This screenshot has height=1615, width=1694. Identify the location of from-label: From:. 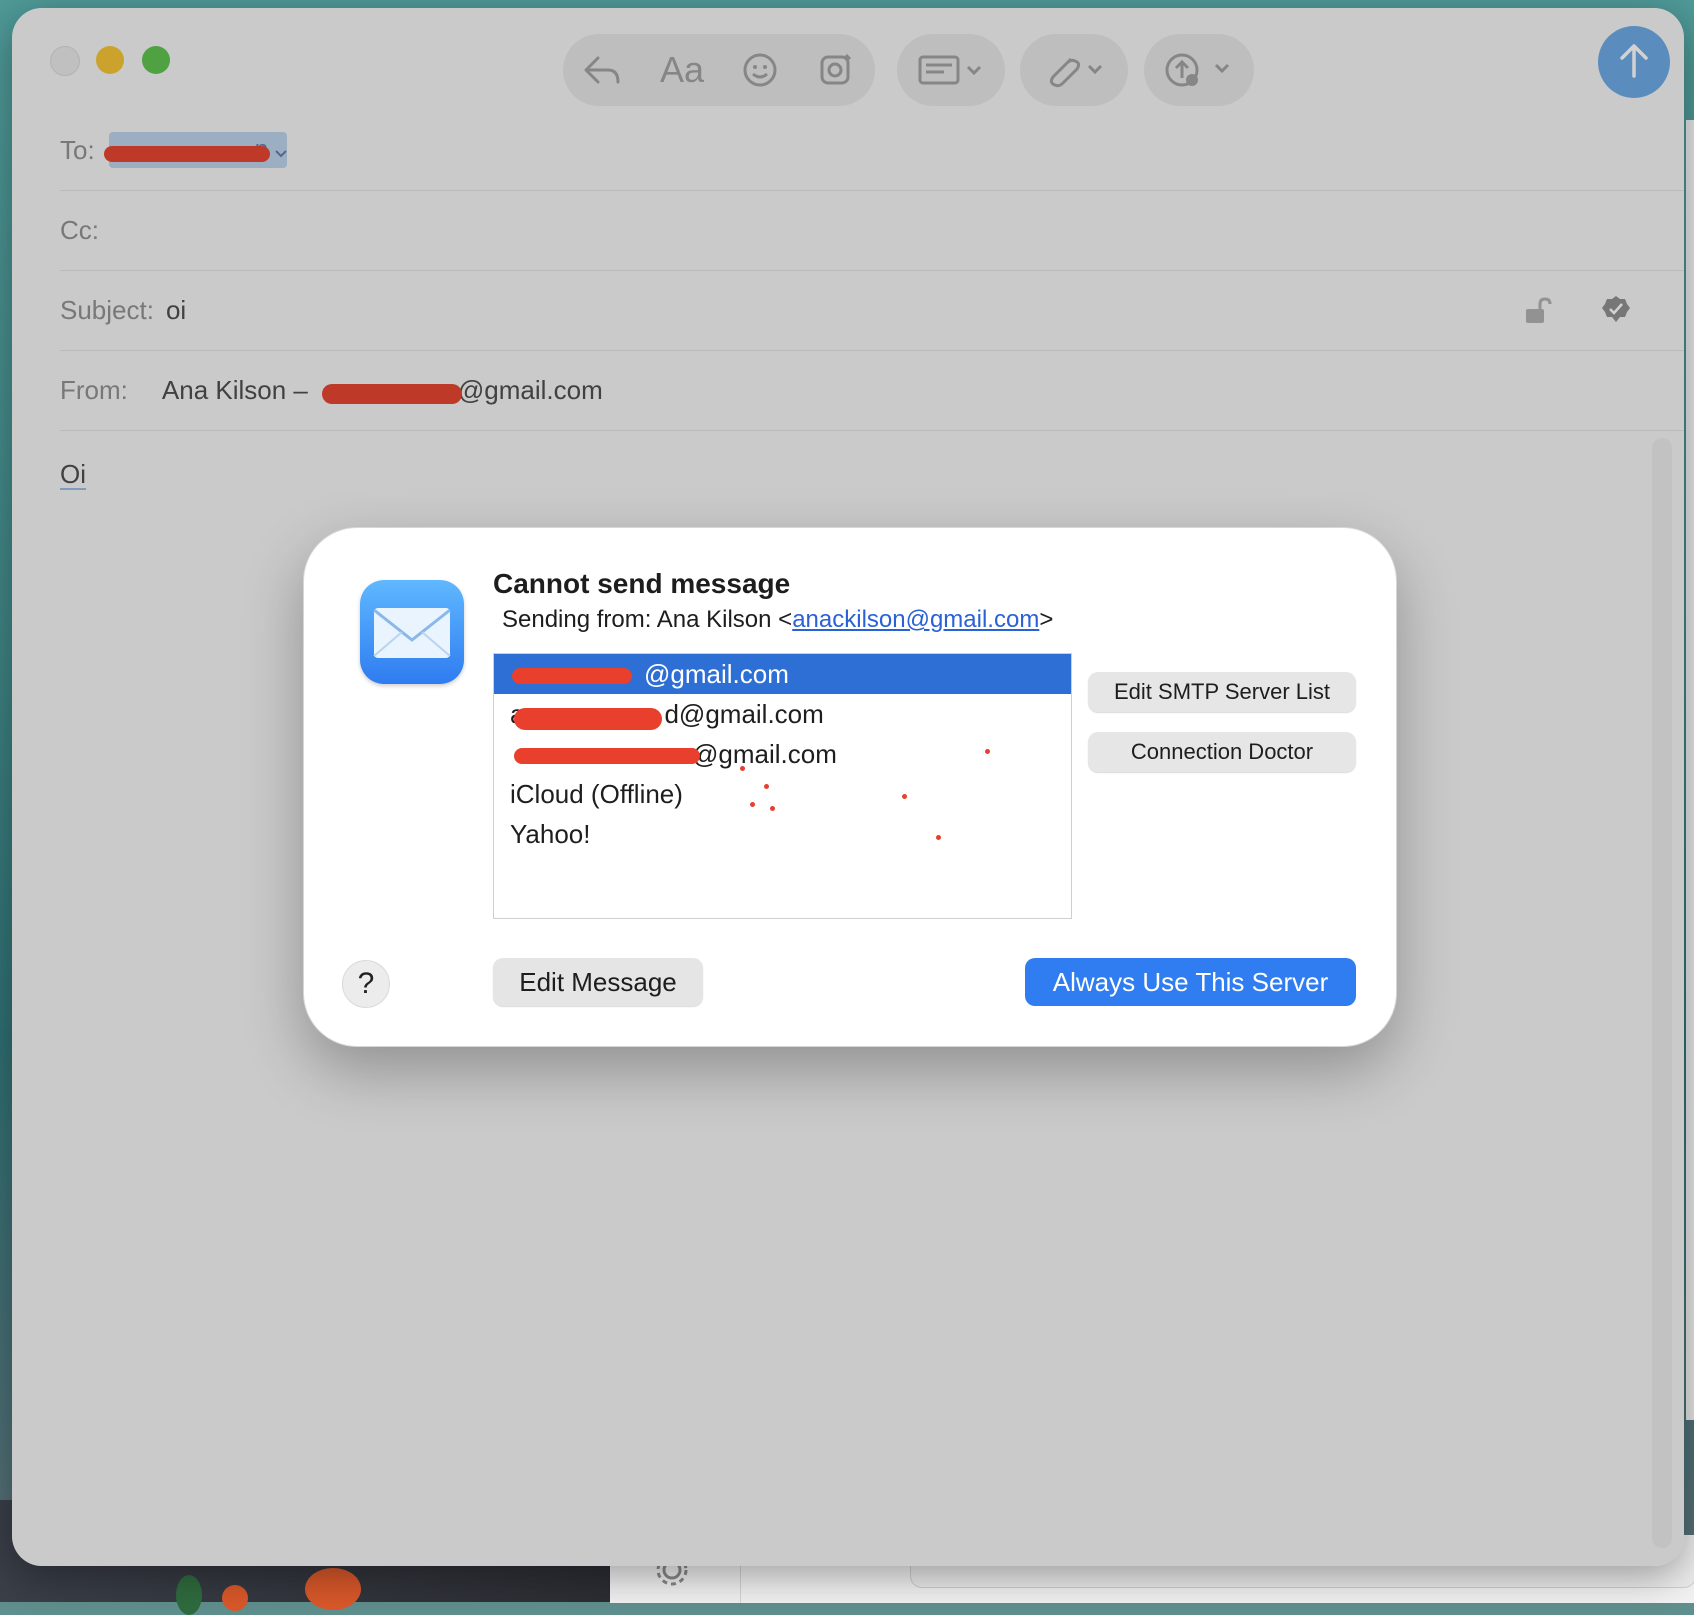
(94, 389).